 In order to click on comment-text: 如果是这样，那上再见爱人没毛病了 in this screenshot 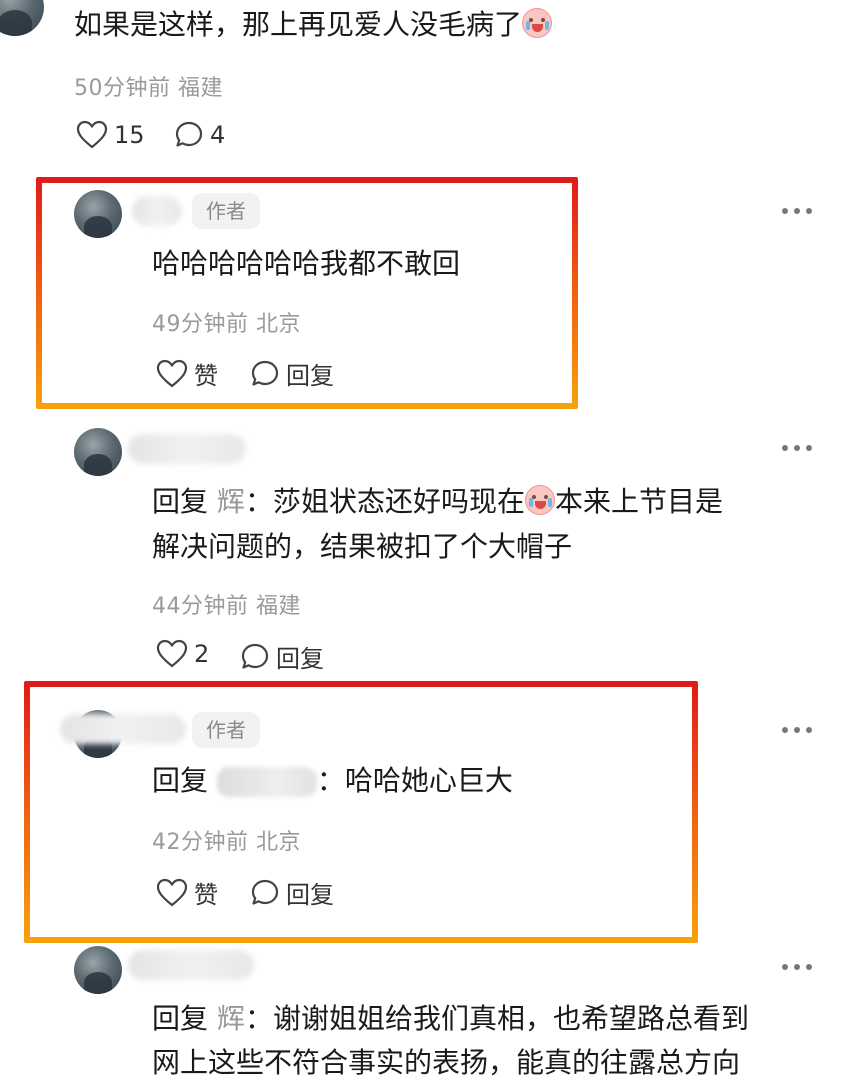, I will do `click(313, 25)`.